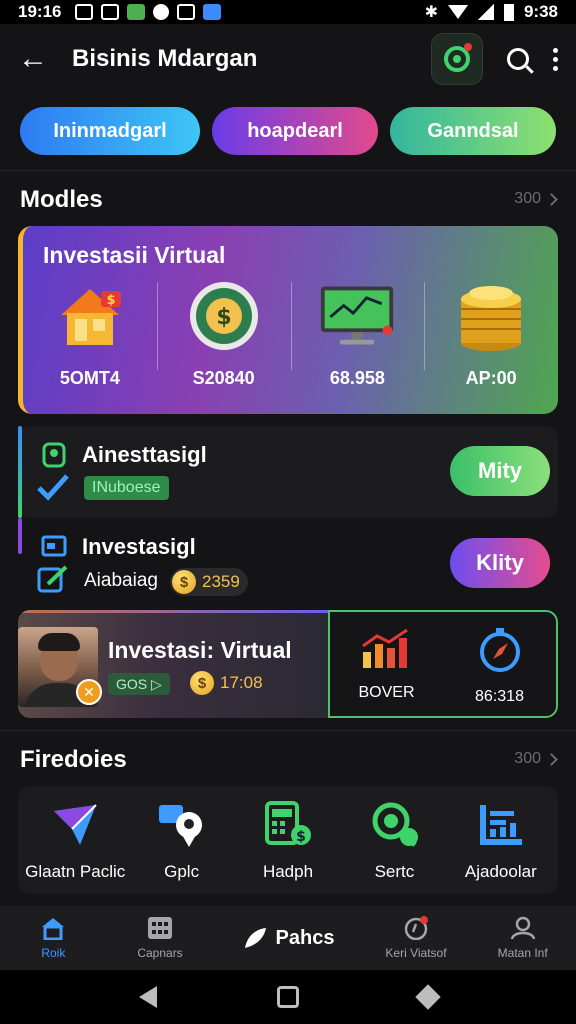 The image size is (576, 1024). What do you see at coordinates (500, 471) in the screenshot?
I see `task-action-button: Mity` at bounding box center [500, 471].